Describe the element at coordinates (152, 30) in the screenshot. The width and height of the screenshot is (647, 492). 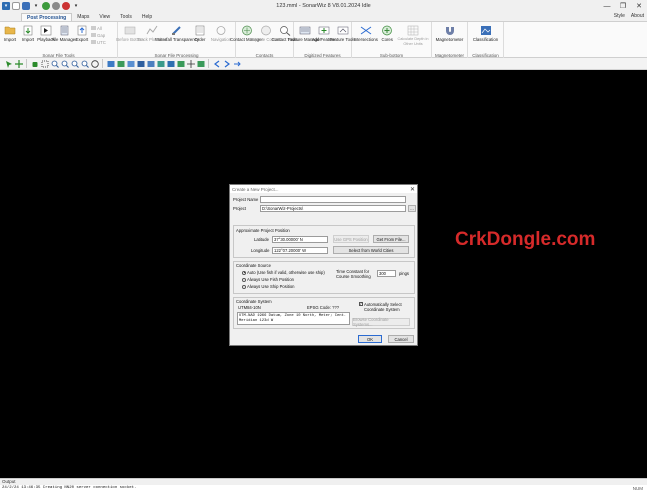
I see `track-icon` at that location.